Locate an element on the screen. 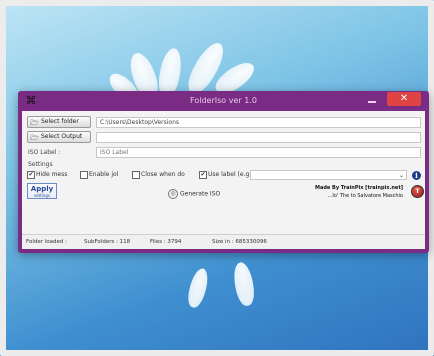 Image resolution: width=434 pixels, height=356 pixels. close-when-done-checkbox: Close when do is located at coordinates (158, 174).